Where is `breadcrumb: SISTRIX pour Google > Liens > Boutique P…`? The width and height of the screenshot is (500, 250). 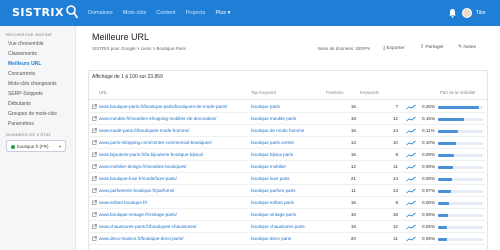
breadcrumb: SISTRIX pour Google > Liens > Boutique P… is located at coordinates (139, 48).